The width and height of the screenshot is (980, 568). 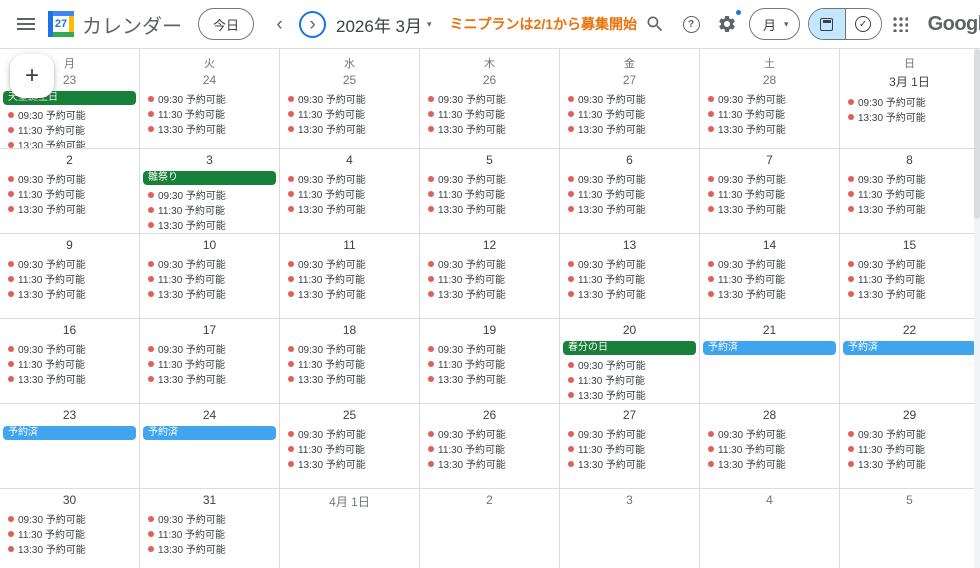 I want to click on day-cell: 18 09:30 予約可能 11:30 予約可能 13:30 予約可能, so click(x=350, y=361).